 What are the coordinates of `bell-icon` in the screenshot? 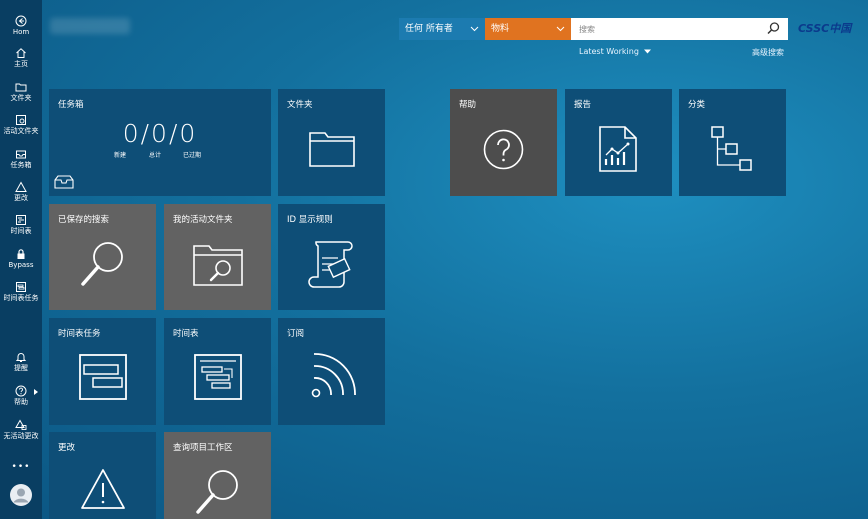 It's located at (21, 357).